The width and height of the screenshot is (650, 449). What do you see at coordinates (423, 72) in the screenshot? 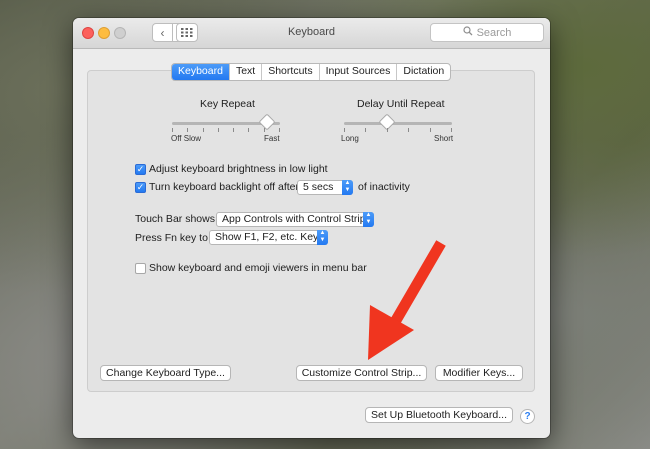
I see `tab-dictation: Dictation` at bounding box center [423, 72].